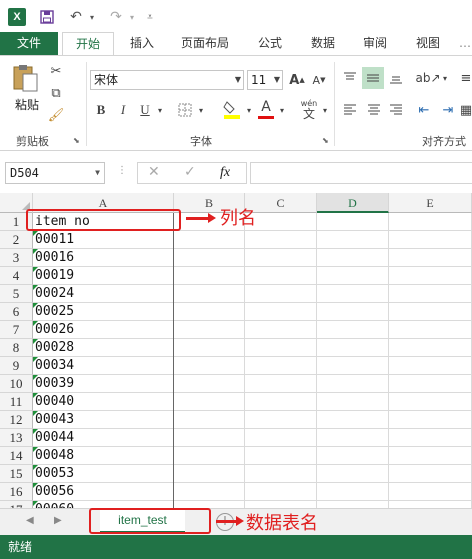 This screenshot has height=559, width=472. Describe the element at coordinates (325, 110) in the screenshot. I see `phonetic-dropdown-icon: ▾` at that location.